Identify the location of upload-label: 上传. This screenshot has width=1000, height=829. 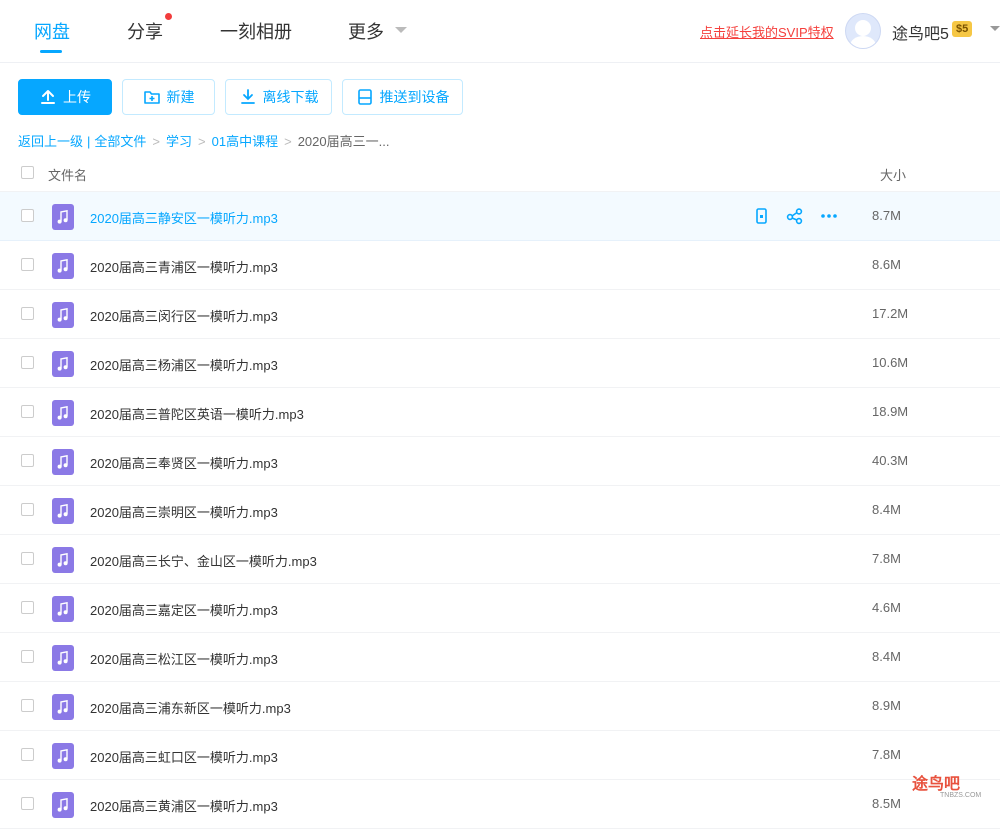
(77, 97).